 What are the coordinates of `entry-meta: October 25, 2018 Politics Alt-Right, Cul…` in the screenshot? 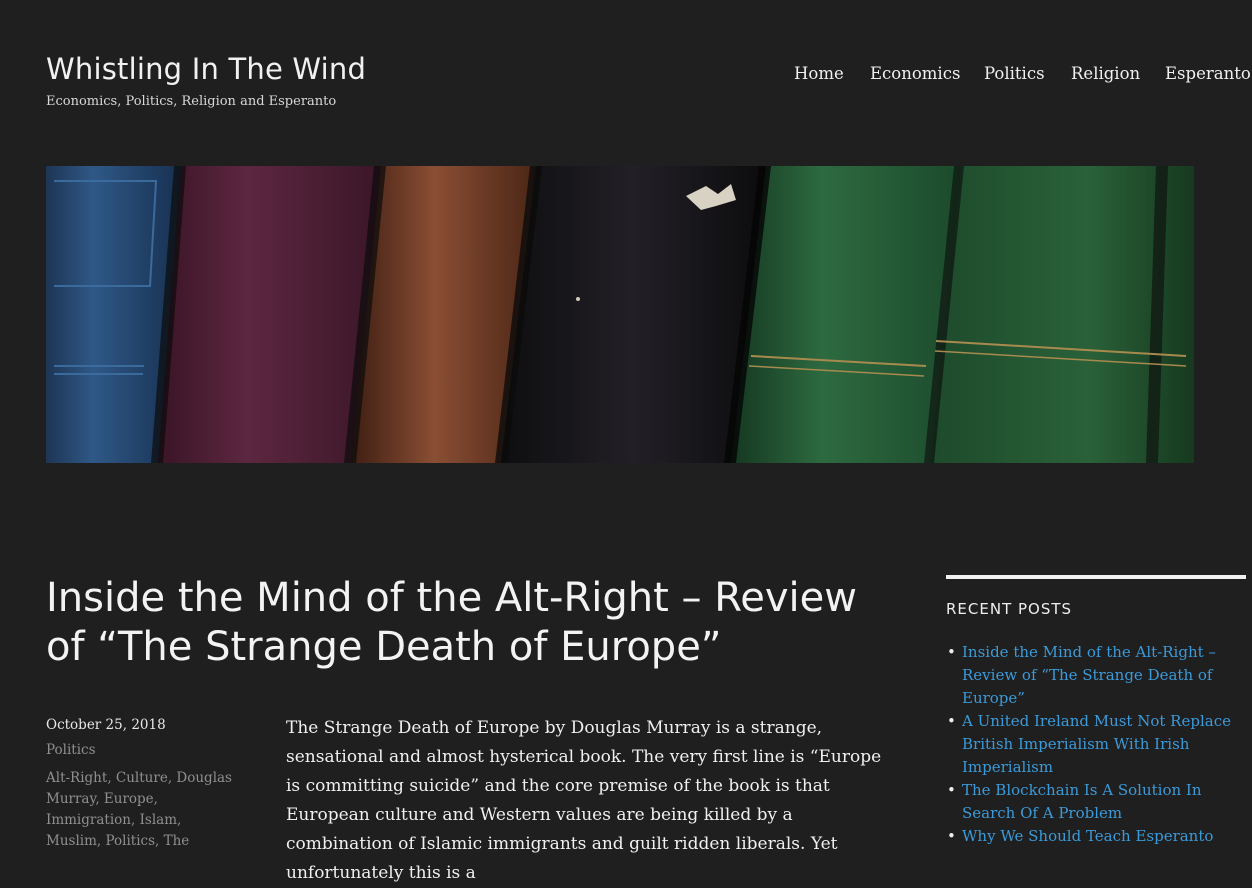 It's located at (141, 784).